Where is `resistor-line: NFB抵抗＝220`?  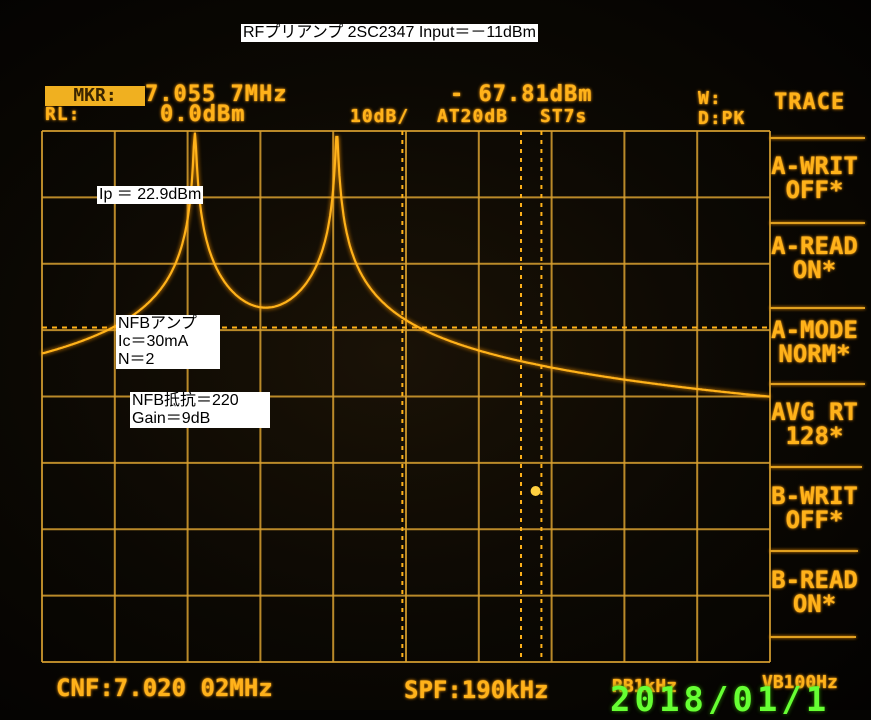 resistor-line: NFB抵抗＝220 is located at coordinates (185, 400).